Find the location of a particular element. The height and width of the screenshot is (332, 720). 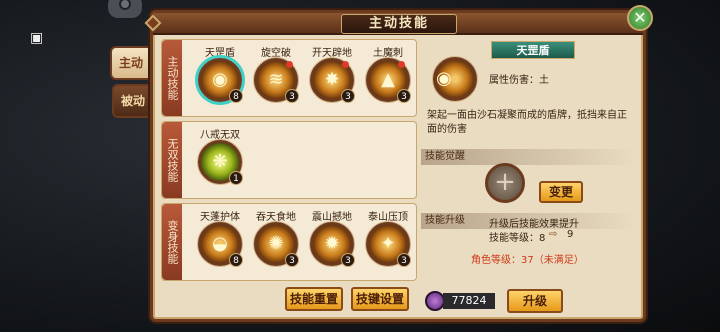

section-label: 无双技能 is located at coordinates (172, 160).